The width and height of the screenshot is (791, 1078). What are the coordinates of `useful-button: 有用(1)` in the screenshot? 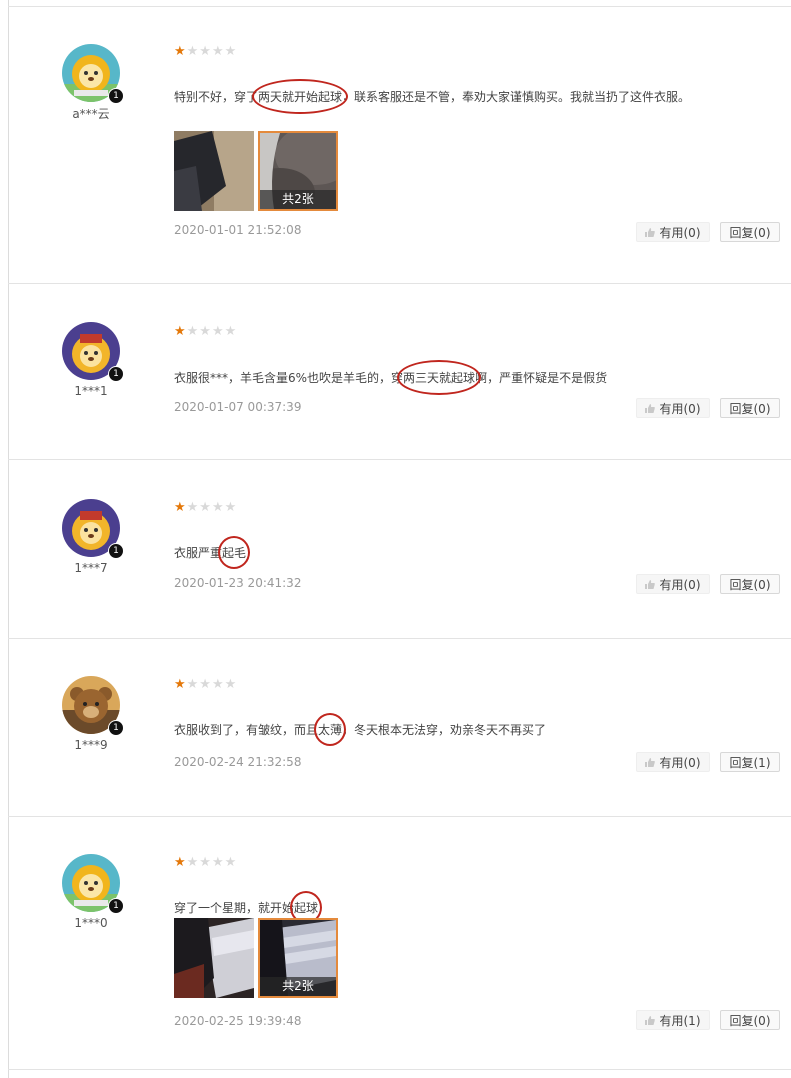 It's located at (673, 1020).